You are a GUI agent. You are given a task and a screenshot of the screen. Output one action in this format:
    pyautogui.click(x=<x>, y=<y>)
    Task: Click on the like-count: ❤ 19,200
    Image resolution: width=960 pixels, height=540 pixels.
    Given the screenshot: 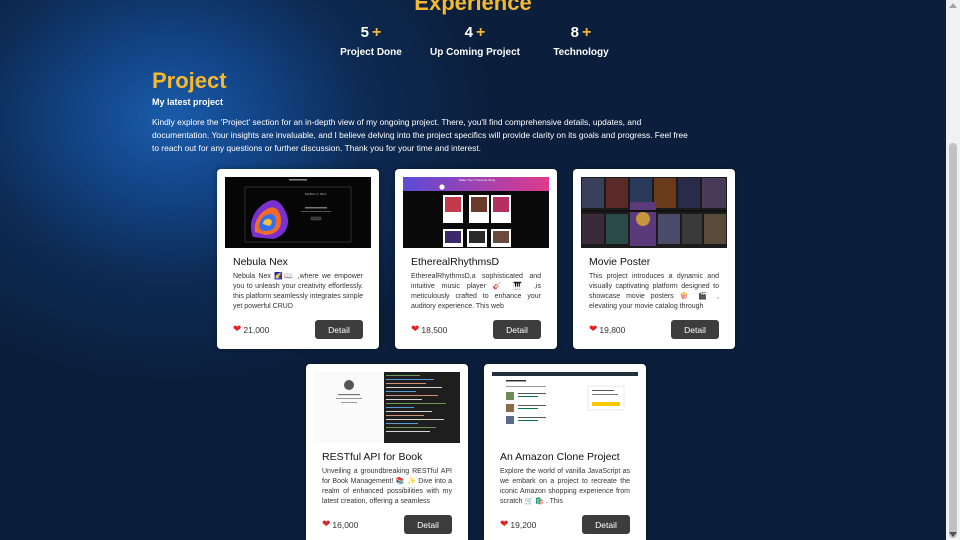 What is the action you would take?
    pyautogui.click(x=518, y=524)
    